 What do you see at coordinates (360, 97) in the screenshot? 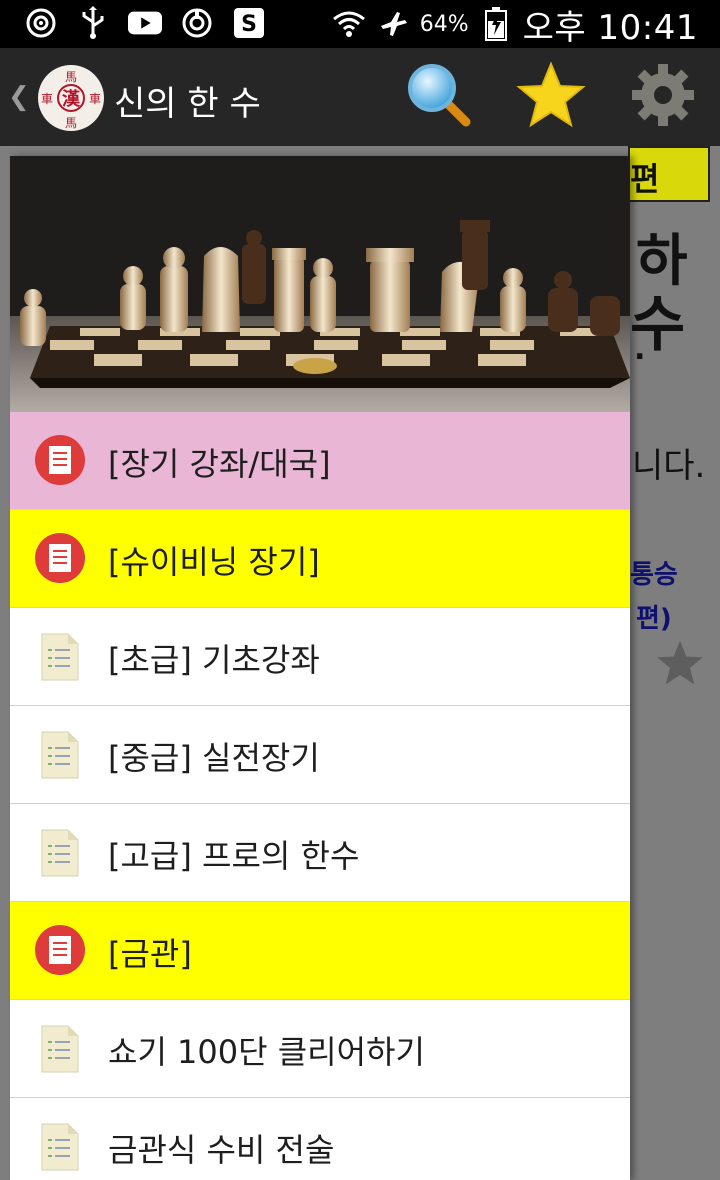
I see `action-bar: ❮ 漢 馬 馬 車 車 신의 한 수` at bounding box center [360, 97].